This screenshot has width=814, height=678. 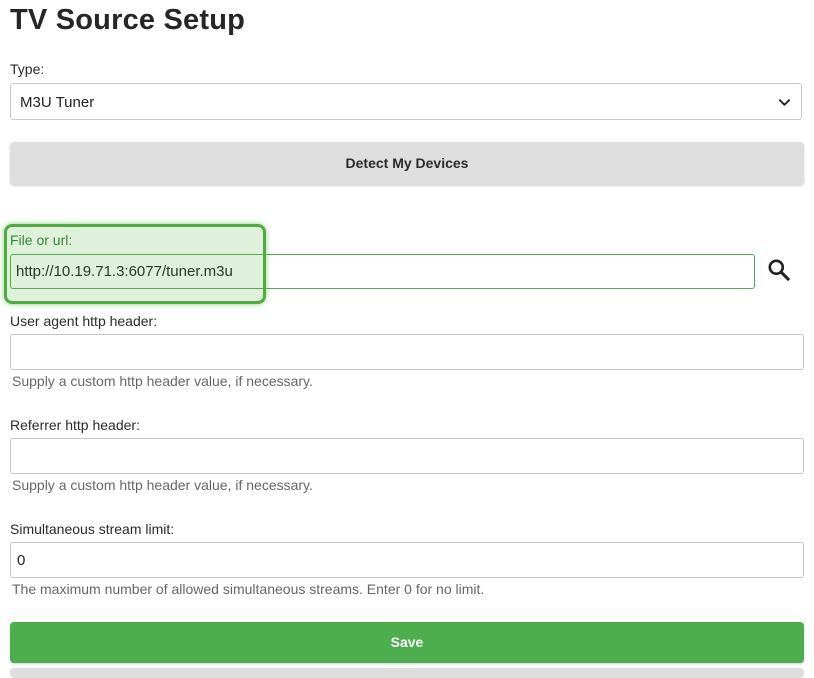 I want to click on url-label: File or url:, so click(x=41, y=240).